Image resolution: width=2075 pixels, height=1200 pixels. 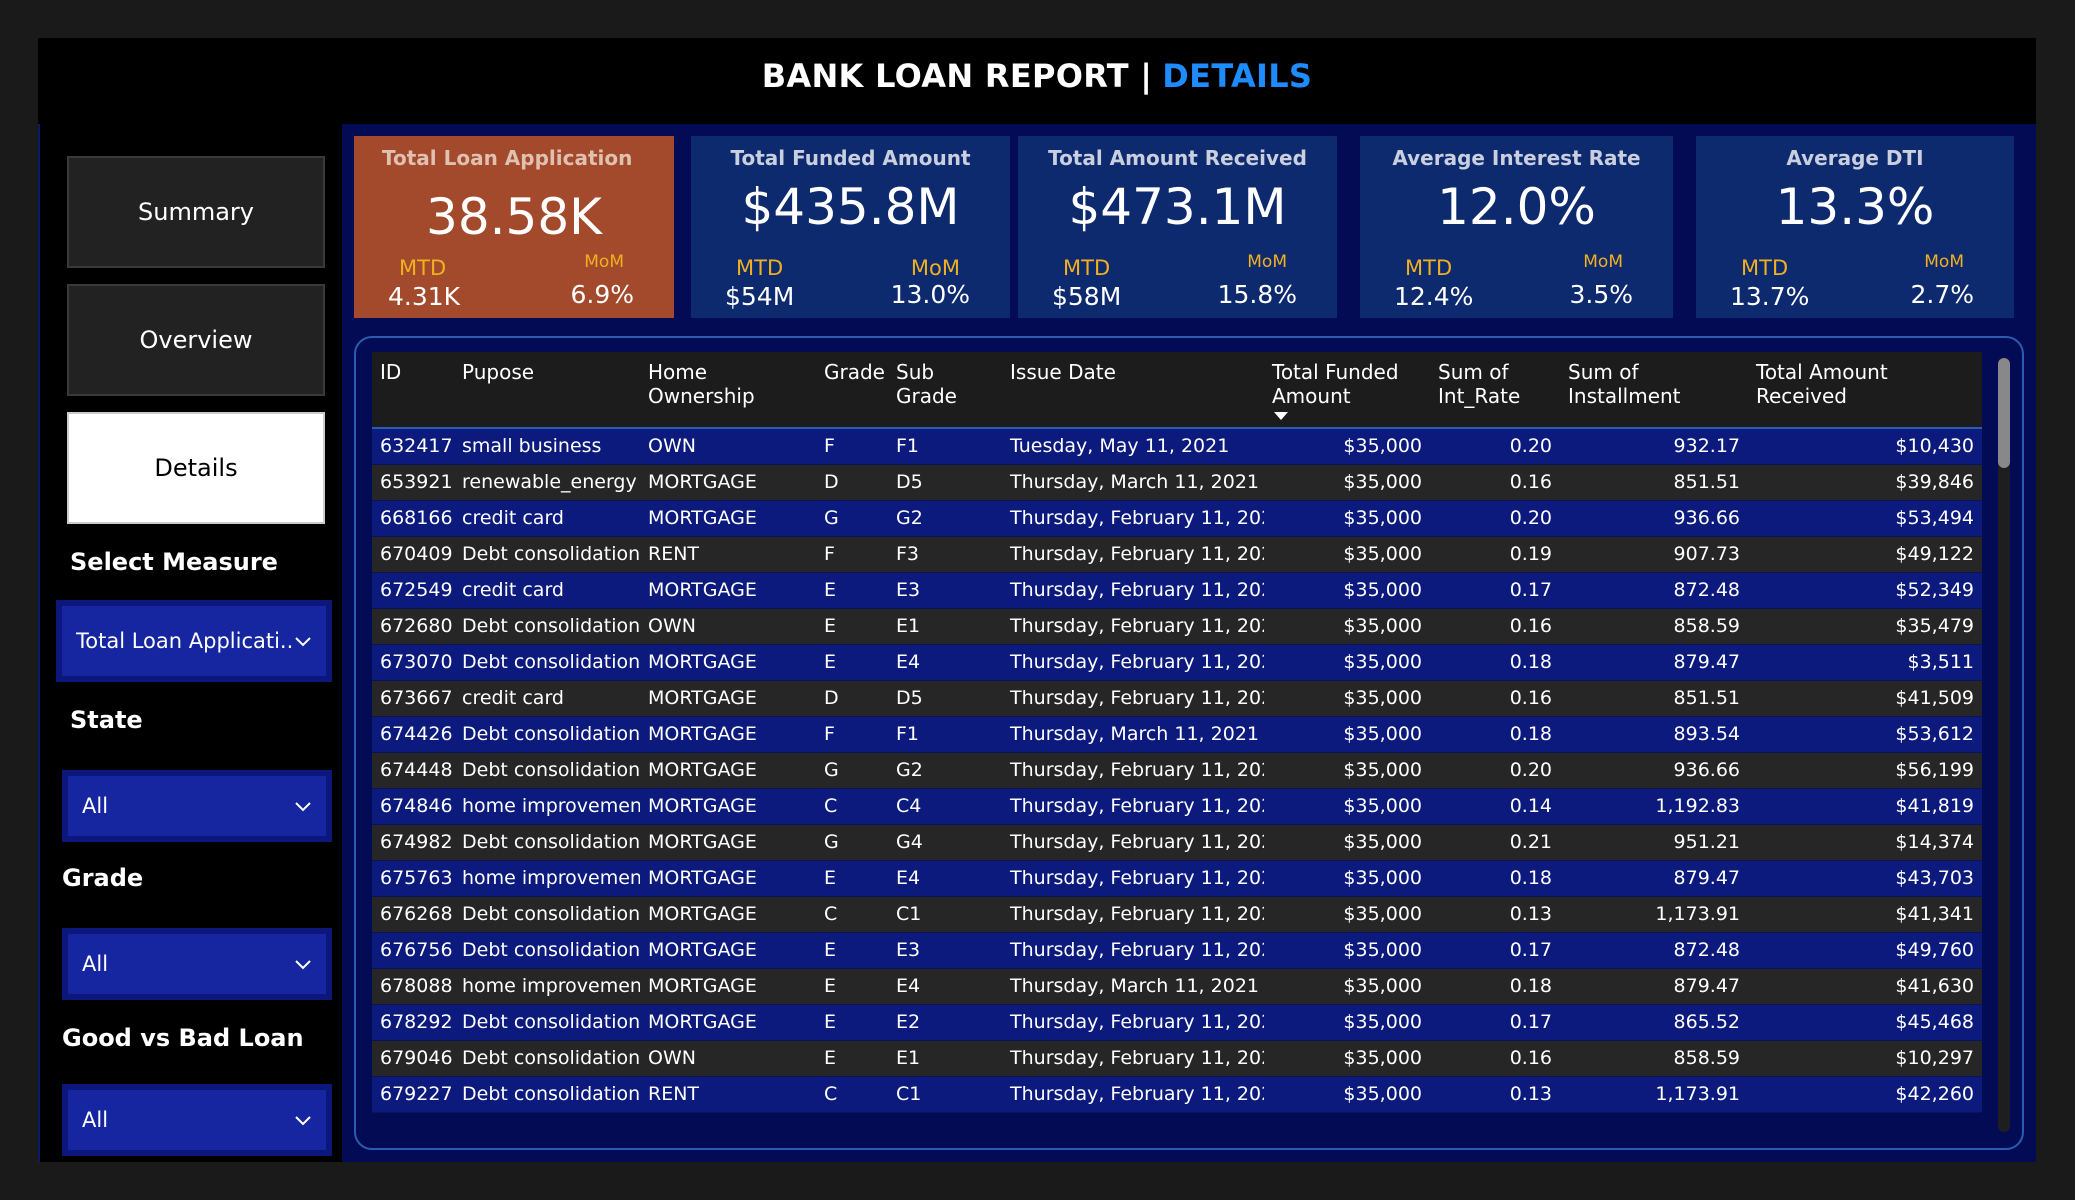 I want to click on table-cell: $39,846, so click(x=1865, y=482).